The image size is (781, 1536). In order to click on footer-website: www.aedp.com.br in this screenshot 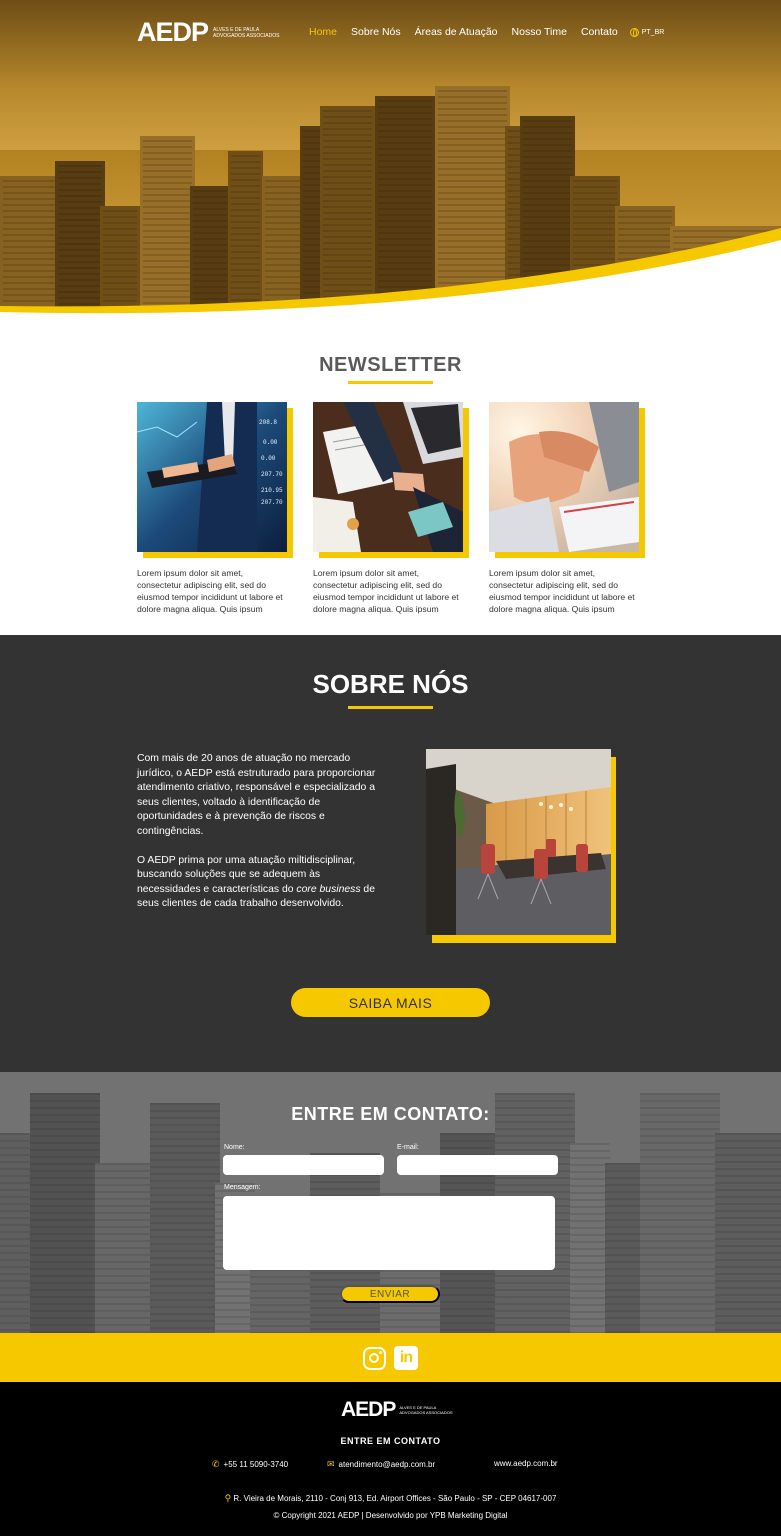, I will do `click(526, 1463)`.